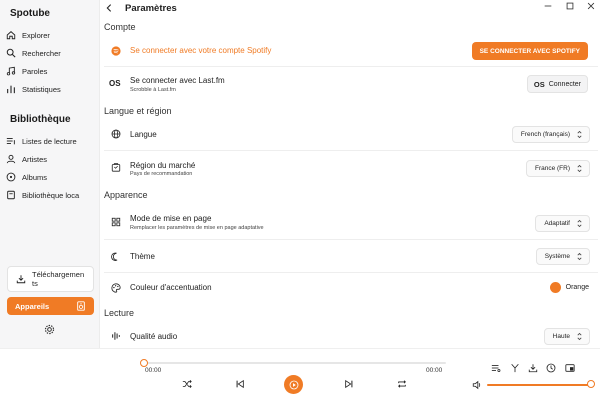  I want to click on downloads-label: Téléchargemen ts, so click(58, 279).